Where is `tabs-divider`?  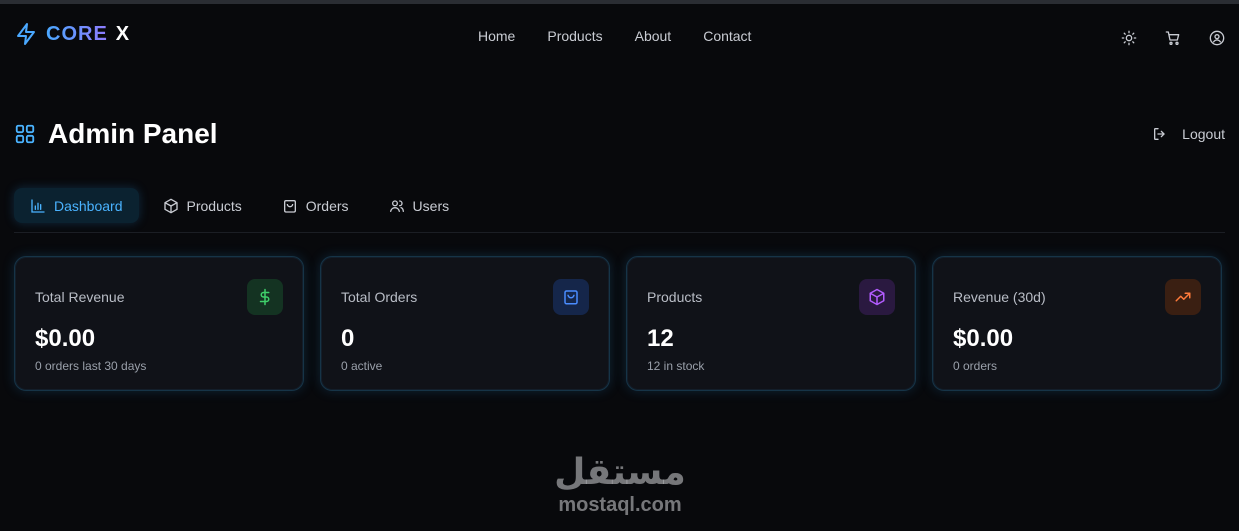
tabs-divider is located at coordinates (619, 232).